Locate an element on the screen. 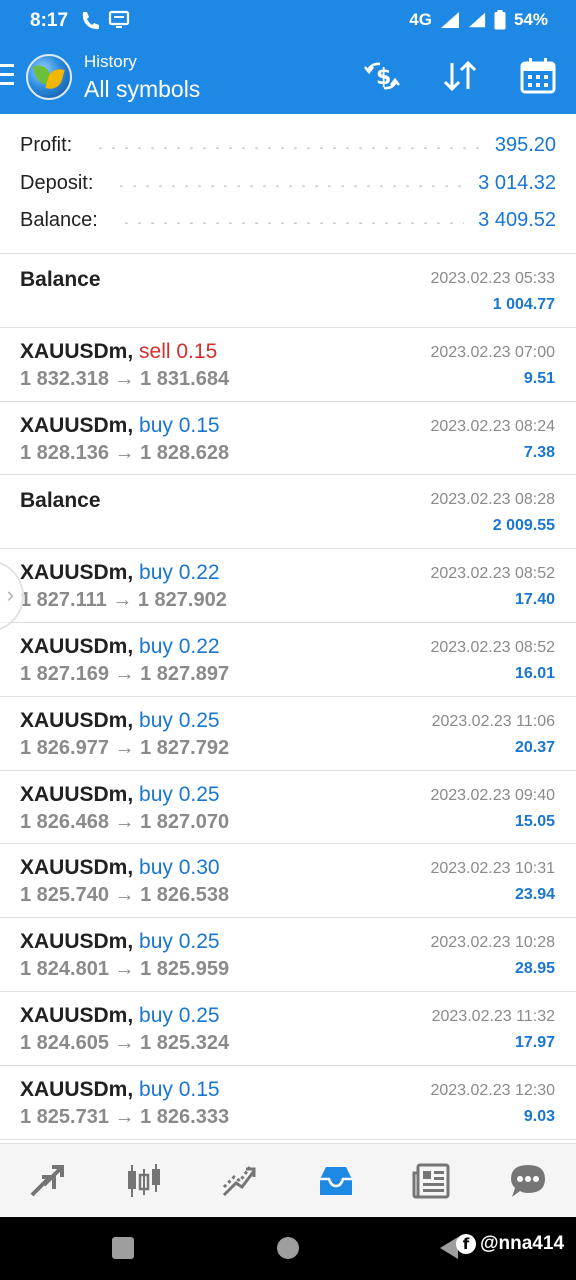 The image size is (576, 1280). item-amount: 1 004.77 is located at coordinates (523, 304).